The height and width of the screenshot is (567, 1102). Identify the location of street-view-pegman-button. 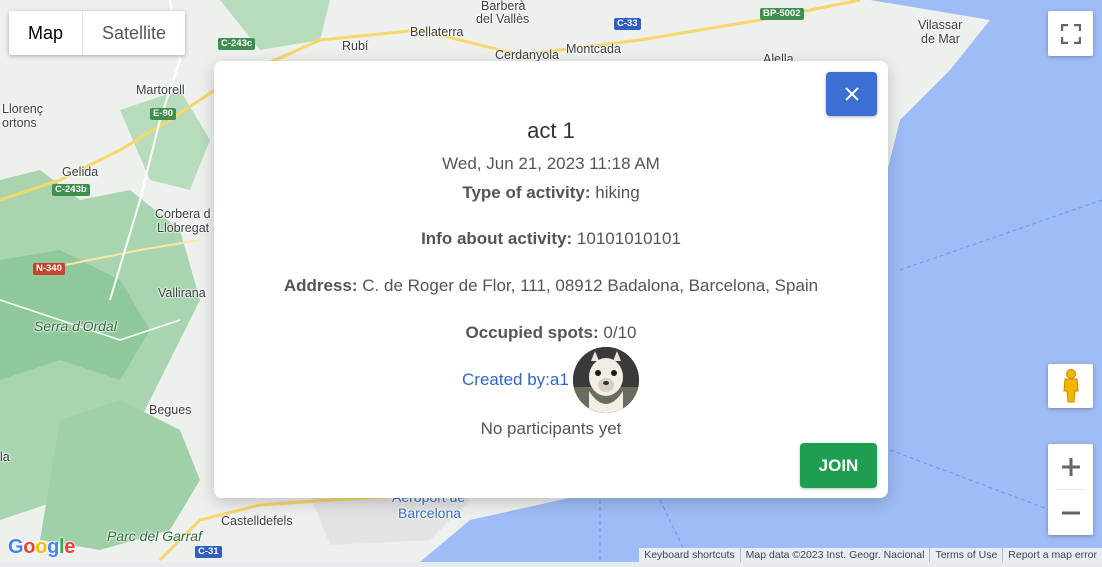
(1070, 386).